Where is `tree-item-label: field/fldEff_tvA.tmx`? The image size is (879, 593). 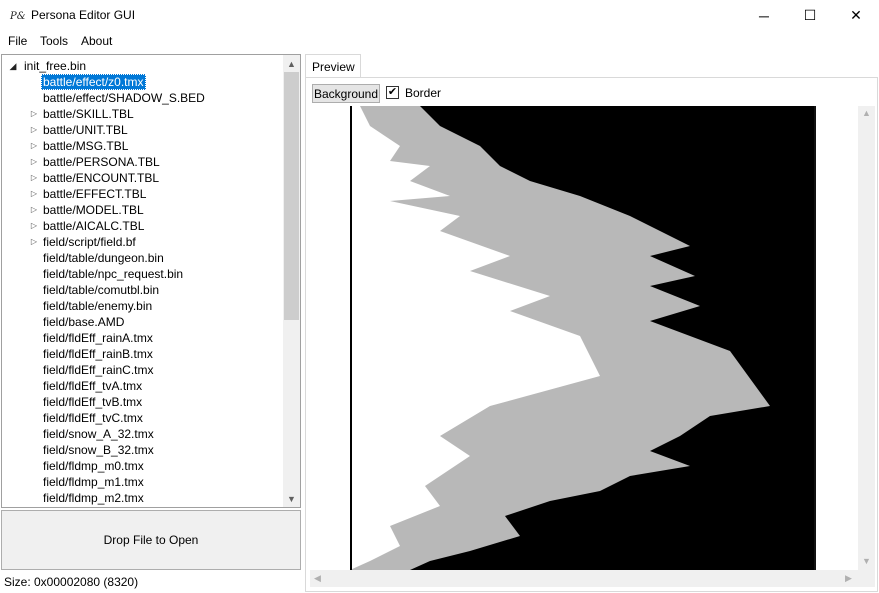 tree-item-label: field/fldEff_tvA.tmx is located at coordinates (93, 386).